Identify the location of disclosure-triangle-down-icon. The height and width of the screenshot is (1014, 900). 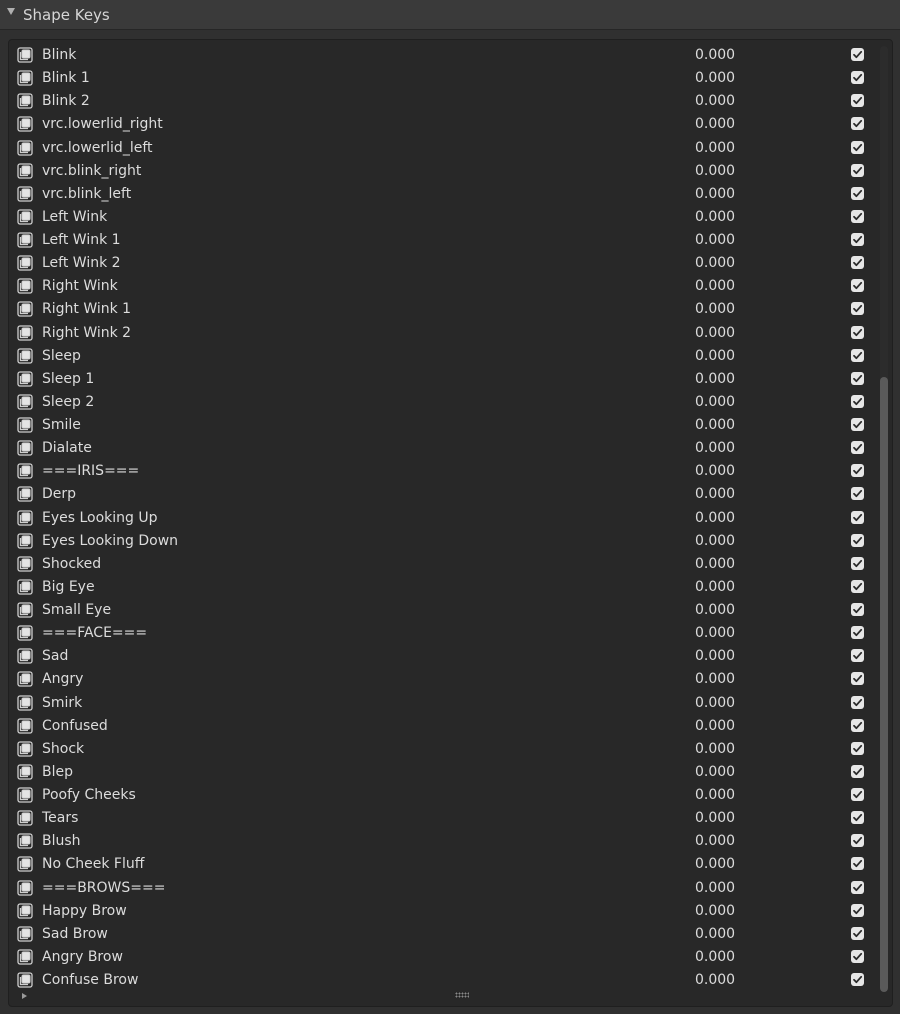
(11, 11).